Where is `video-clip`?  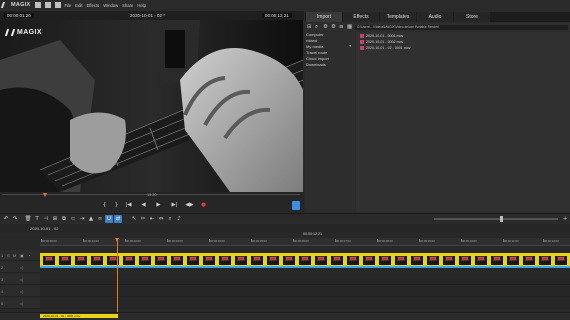 video-clip is located at coordinates (305, 260).